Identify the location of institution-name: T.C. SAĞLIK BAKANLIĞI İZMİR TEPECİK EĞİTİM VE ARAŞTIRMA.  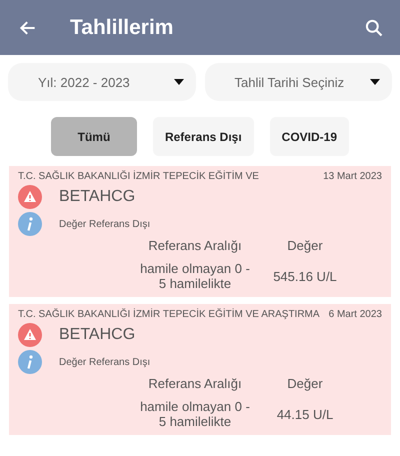
(169, 314).